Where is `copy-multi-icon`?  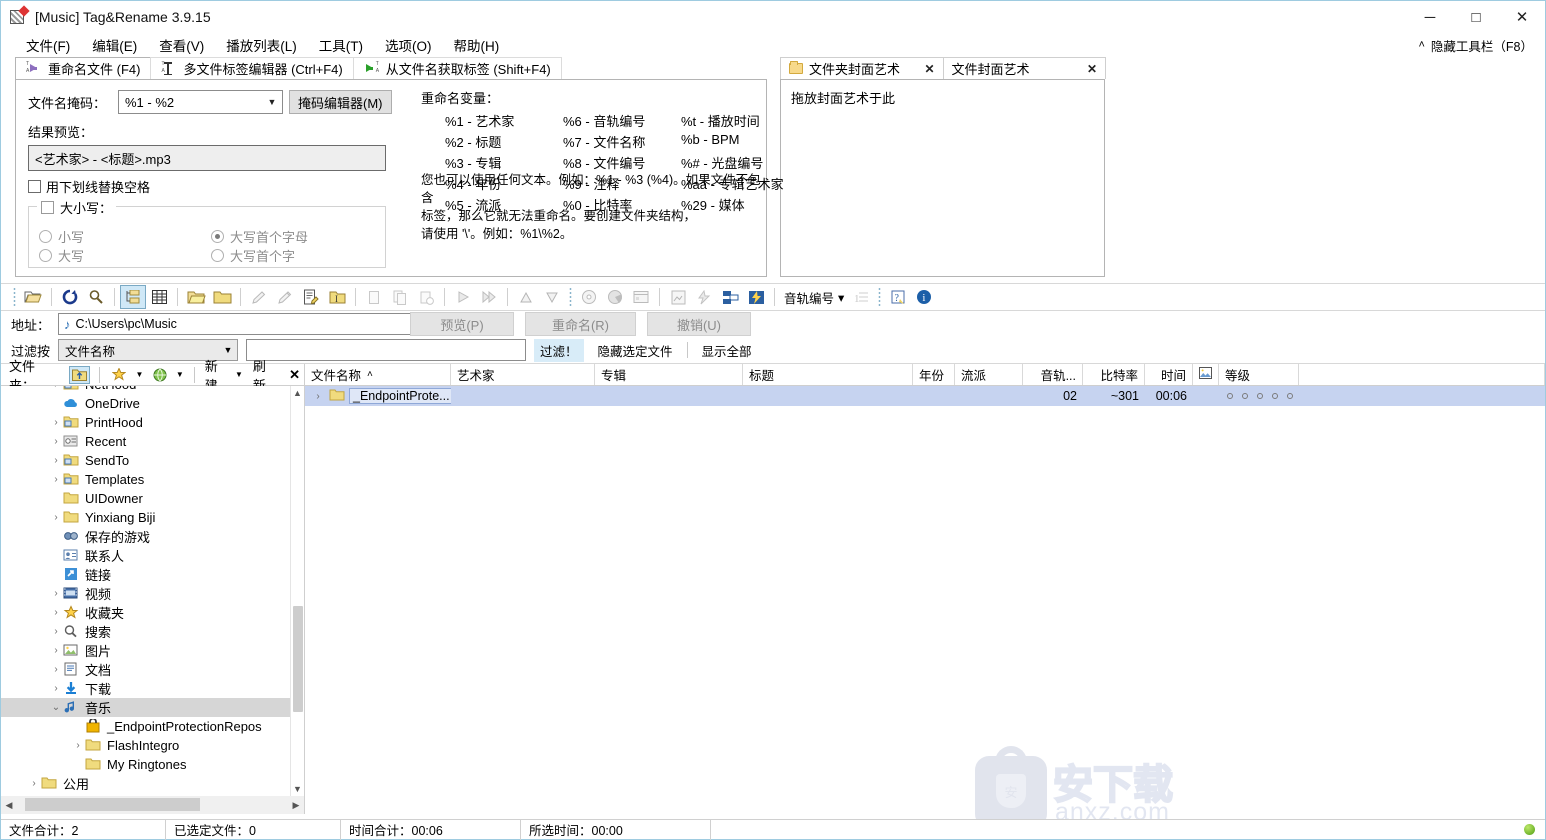 copy-multi-icon is located at coordinates (400, 297).